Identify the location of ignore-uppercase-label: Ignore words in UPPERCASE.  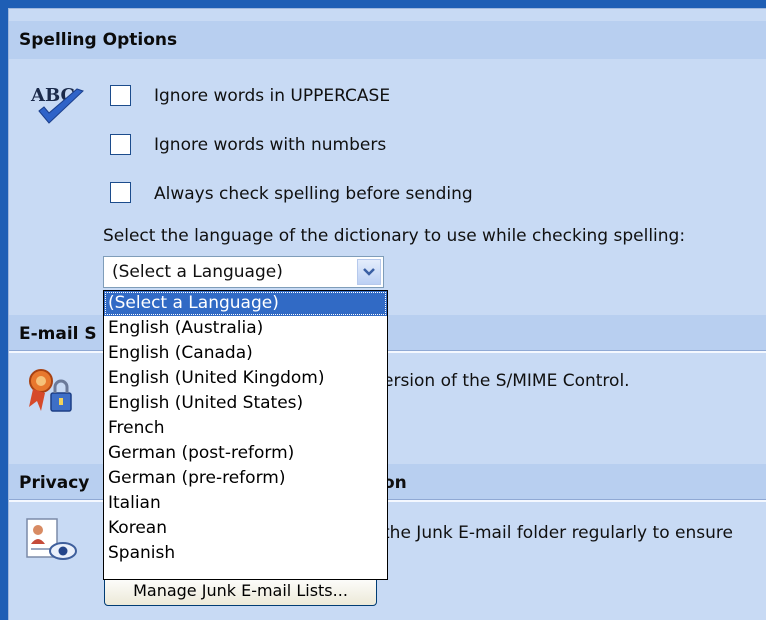
(272, 96).